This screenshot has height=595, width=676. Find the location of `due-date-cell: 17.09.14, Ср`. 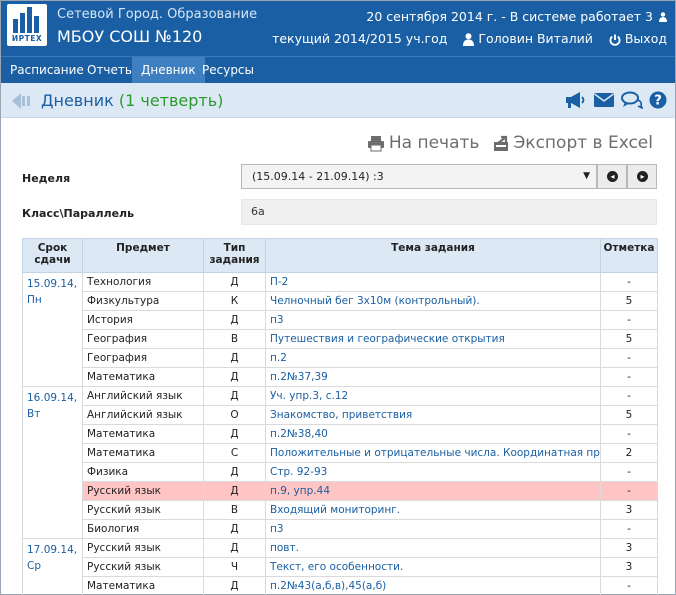

due-date-cell: 17.09.14, Ср is located at coordinates (52, 566).